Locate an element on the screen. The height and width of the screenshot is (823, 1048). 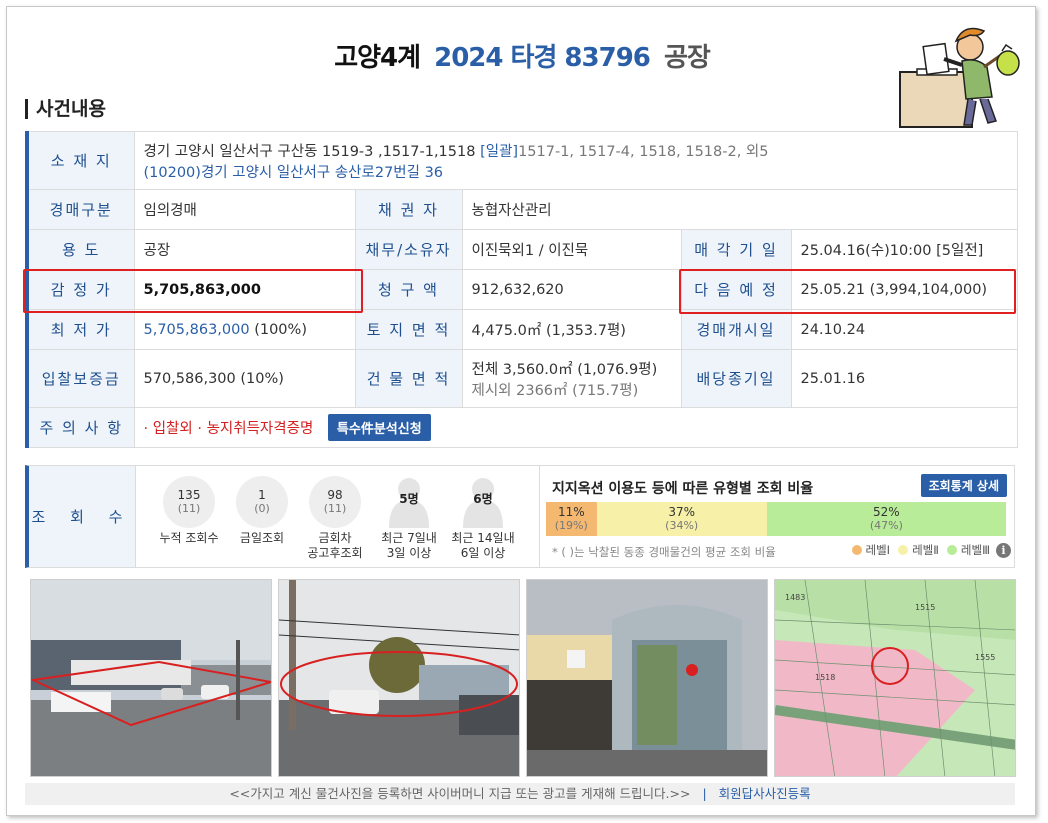
ratio-title: 지지옥션 이용도 등에 따른 유형별 조회 비율 is located at coordinates (683, 489).